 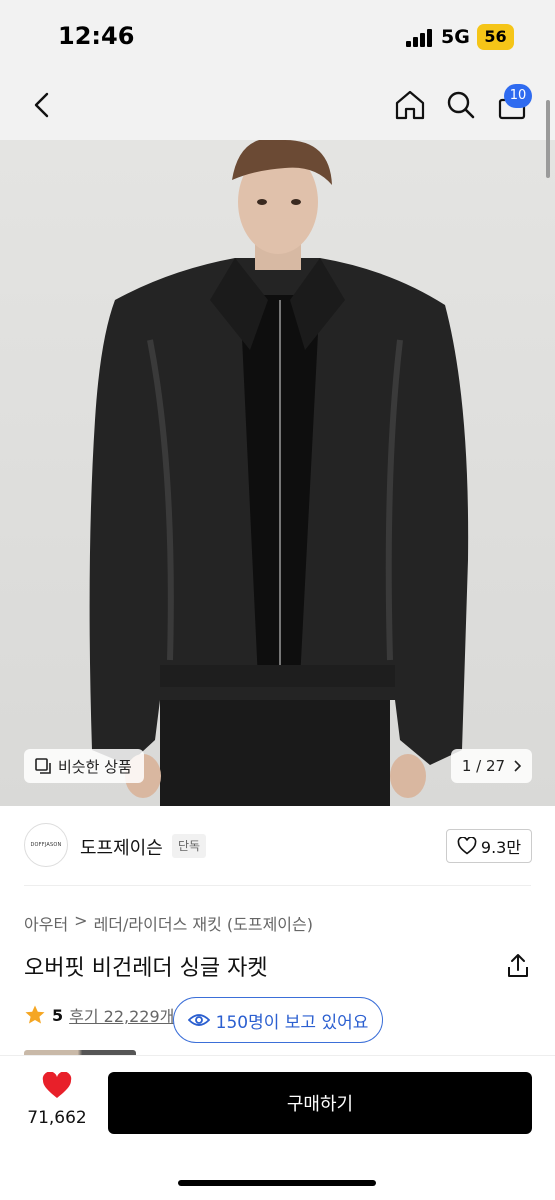 I want to click on home-indicator, so click(x=277, y=1183).